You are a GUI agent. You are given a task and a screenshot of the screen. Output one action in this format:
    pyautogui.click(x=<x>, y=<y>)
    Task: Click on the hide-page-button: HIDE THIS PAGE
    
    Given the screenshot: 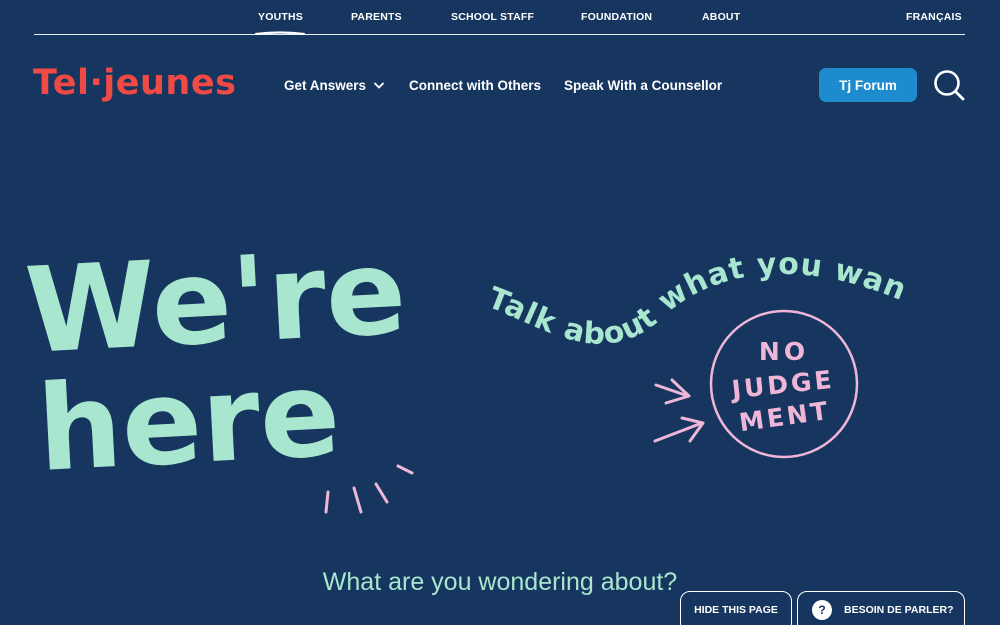 What is the action you would take?
    pyautogui.click(x=736, y=608)
    